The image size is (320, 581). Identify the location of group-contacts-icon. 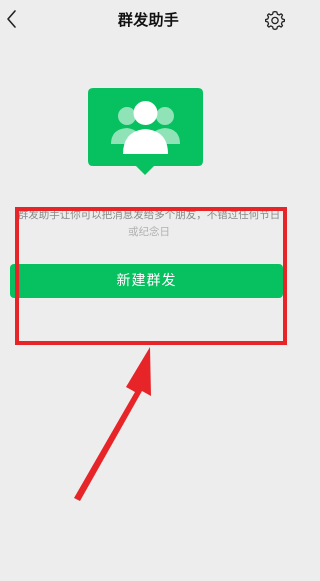
(145, 131).